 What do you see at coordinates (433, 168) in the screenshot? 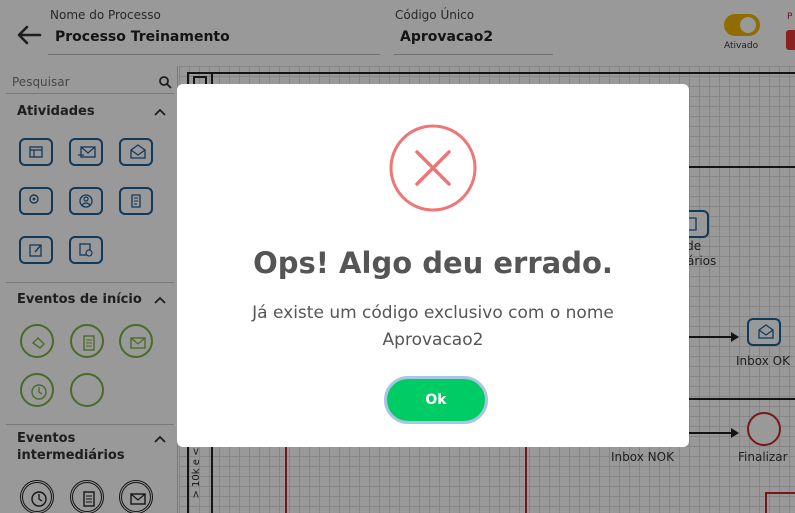
I see `error-x-icon` at bounding box center [433, 168].